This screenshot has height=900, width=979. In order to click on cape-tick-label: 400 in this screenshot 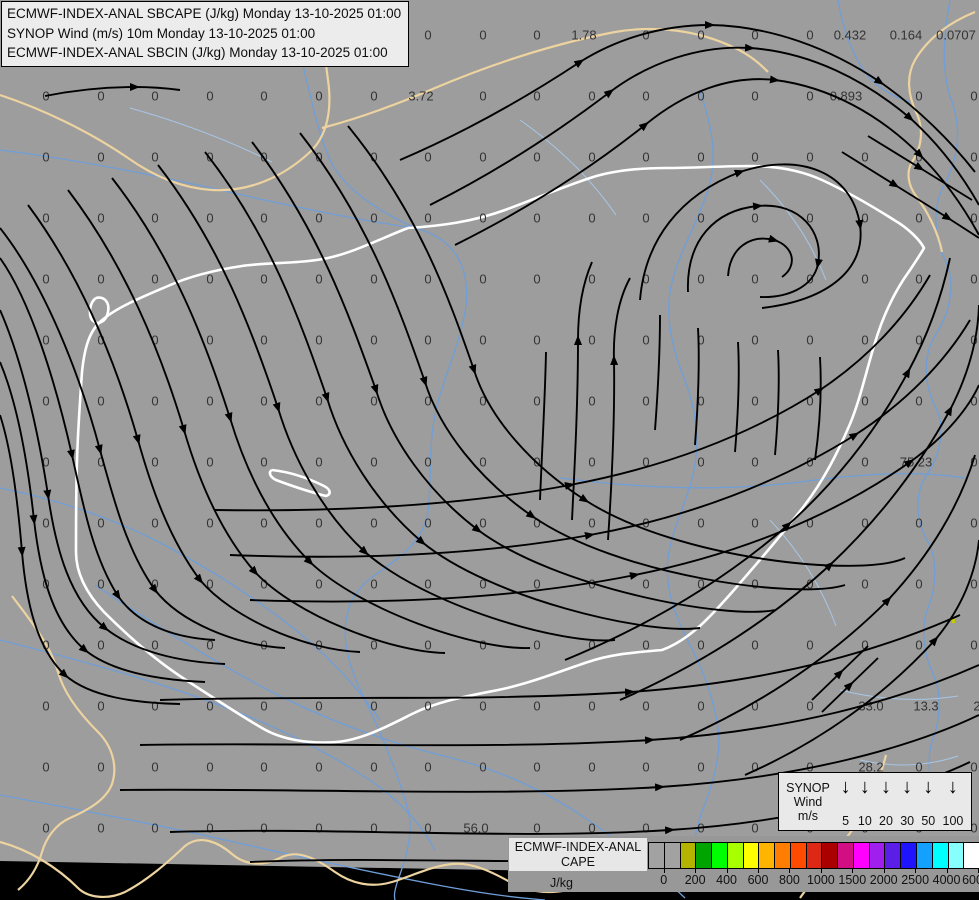, I will do `click(726, 880)`.